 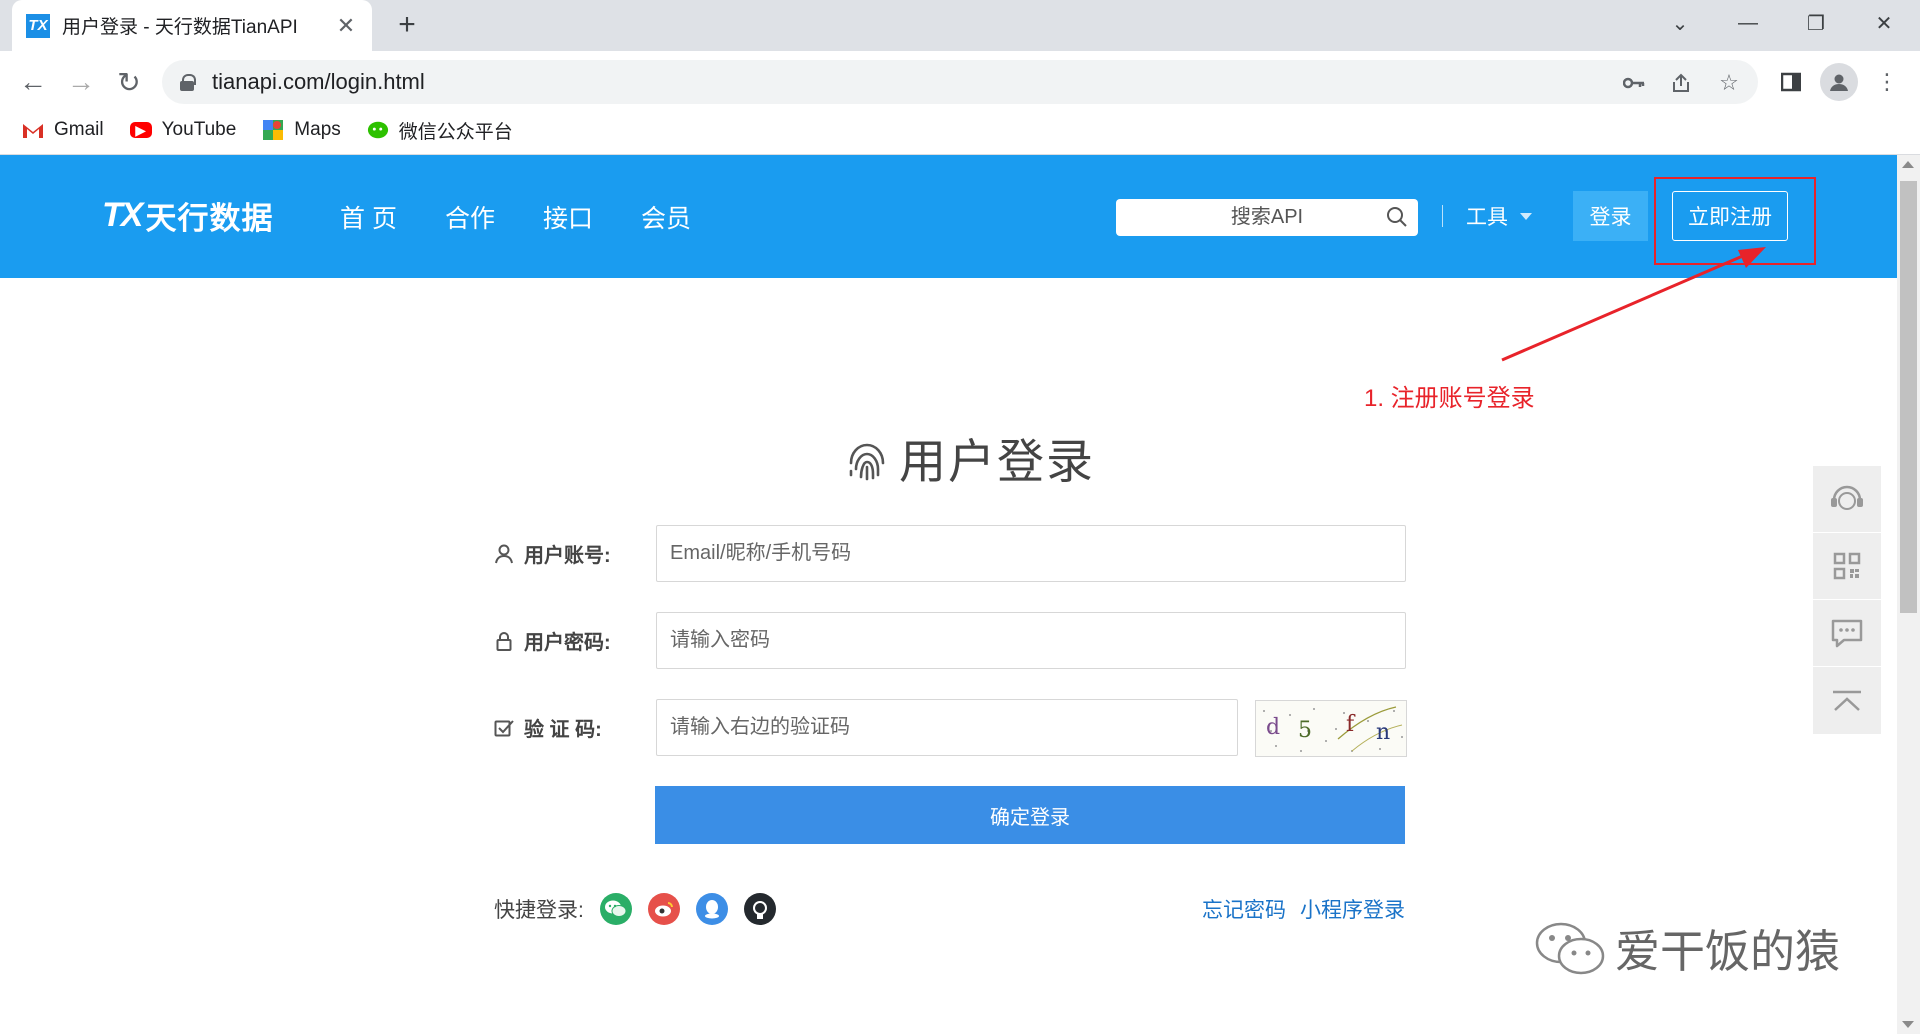 What do you see at coordinates (122, 215) in the screenshot?
I see `logo-mark: TX` at bounding box center [122, 215].